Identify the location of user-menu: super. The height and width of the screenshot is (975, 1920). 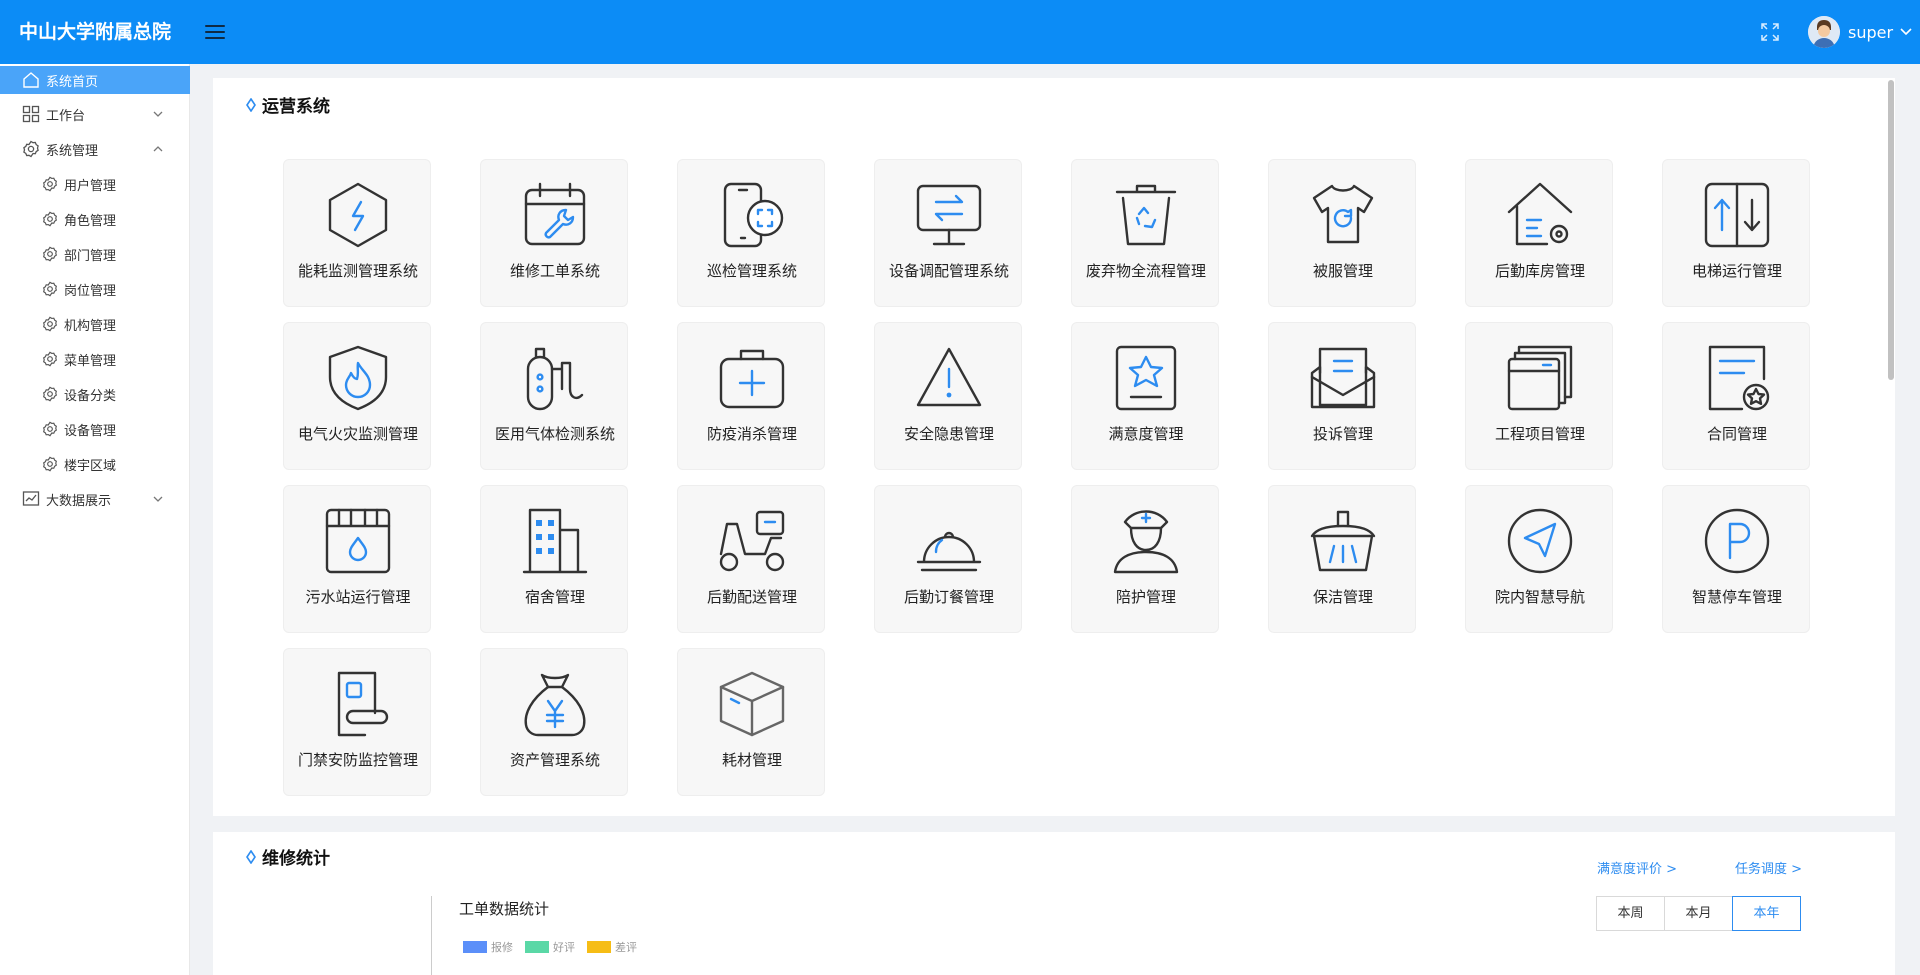
(1860, 32).